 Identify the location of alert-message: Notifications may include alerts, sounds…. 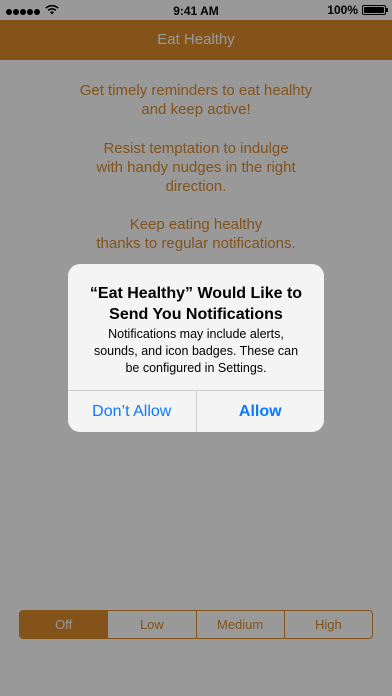
(196, 351).